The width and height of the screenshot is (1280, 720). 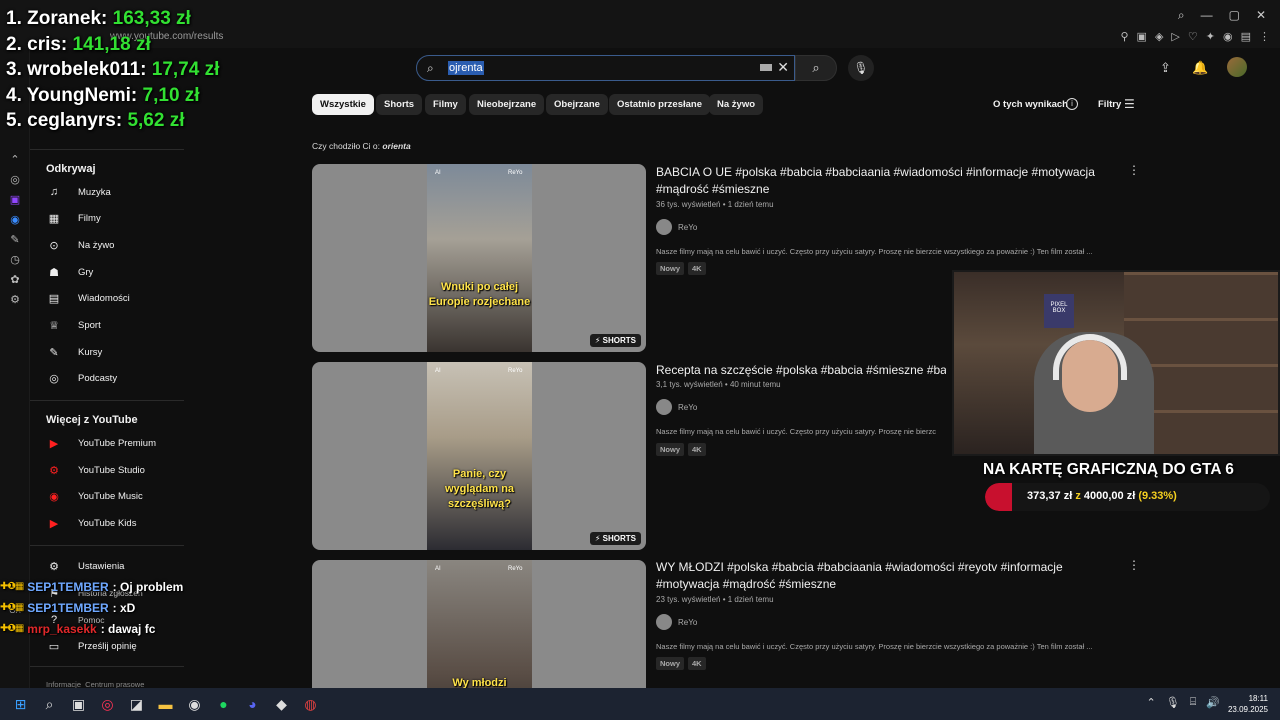 I want to click on youtube-kids-icon: ▶, so click(x=54, y=523).